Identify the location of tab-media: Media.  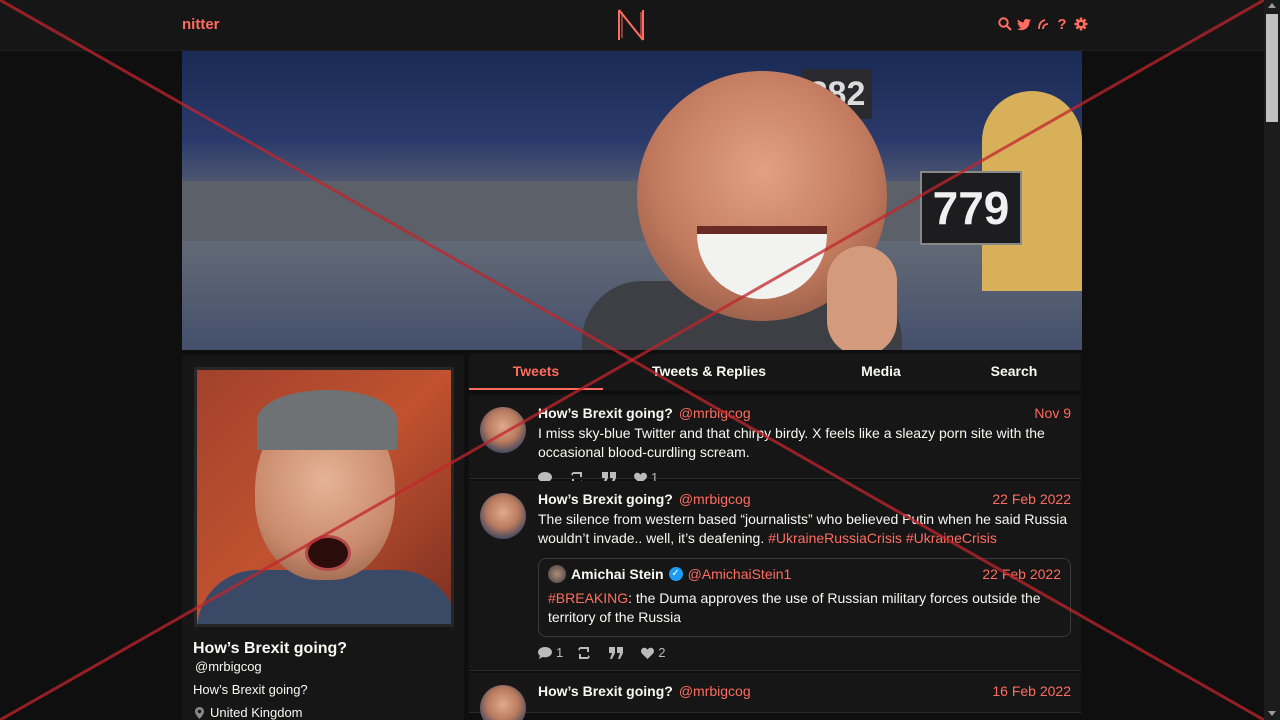
(881, 372).